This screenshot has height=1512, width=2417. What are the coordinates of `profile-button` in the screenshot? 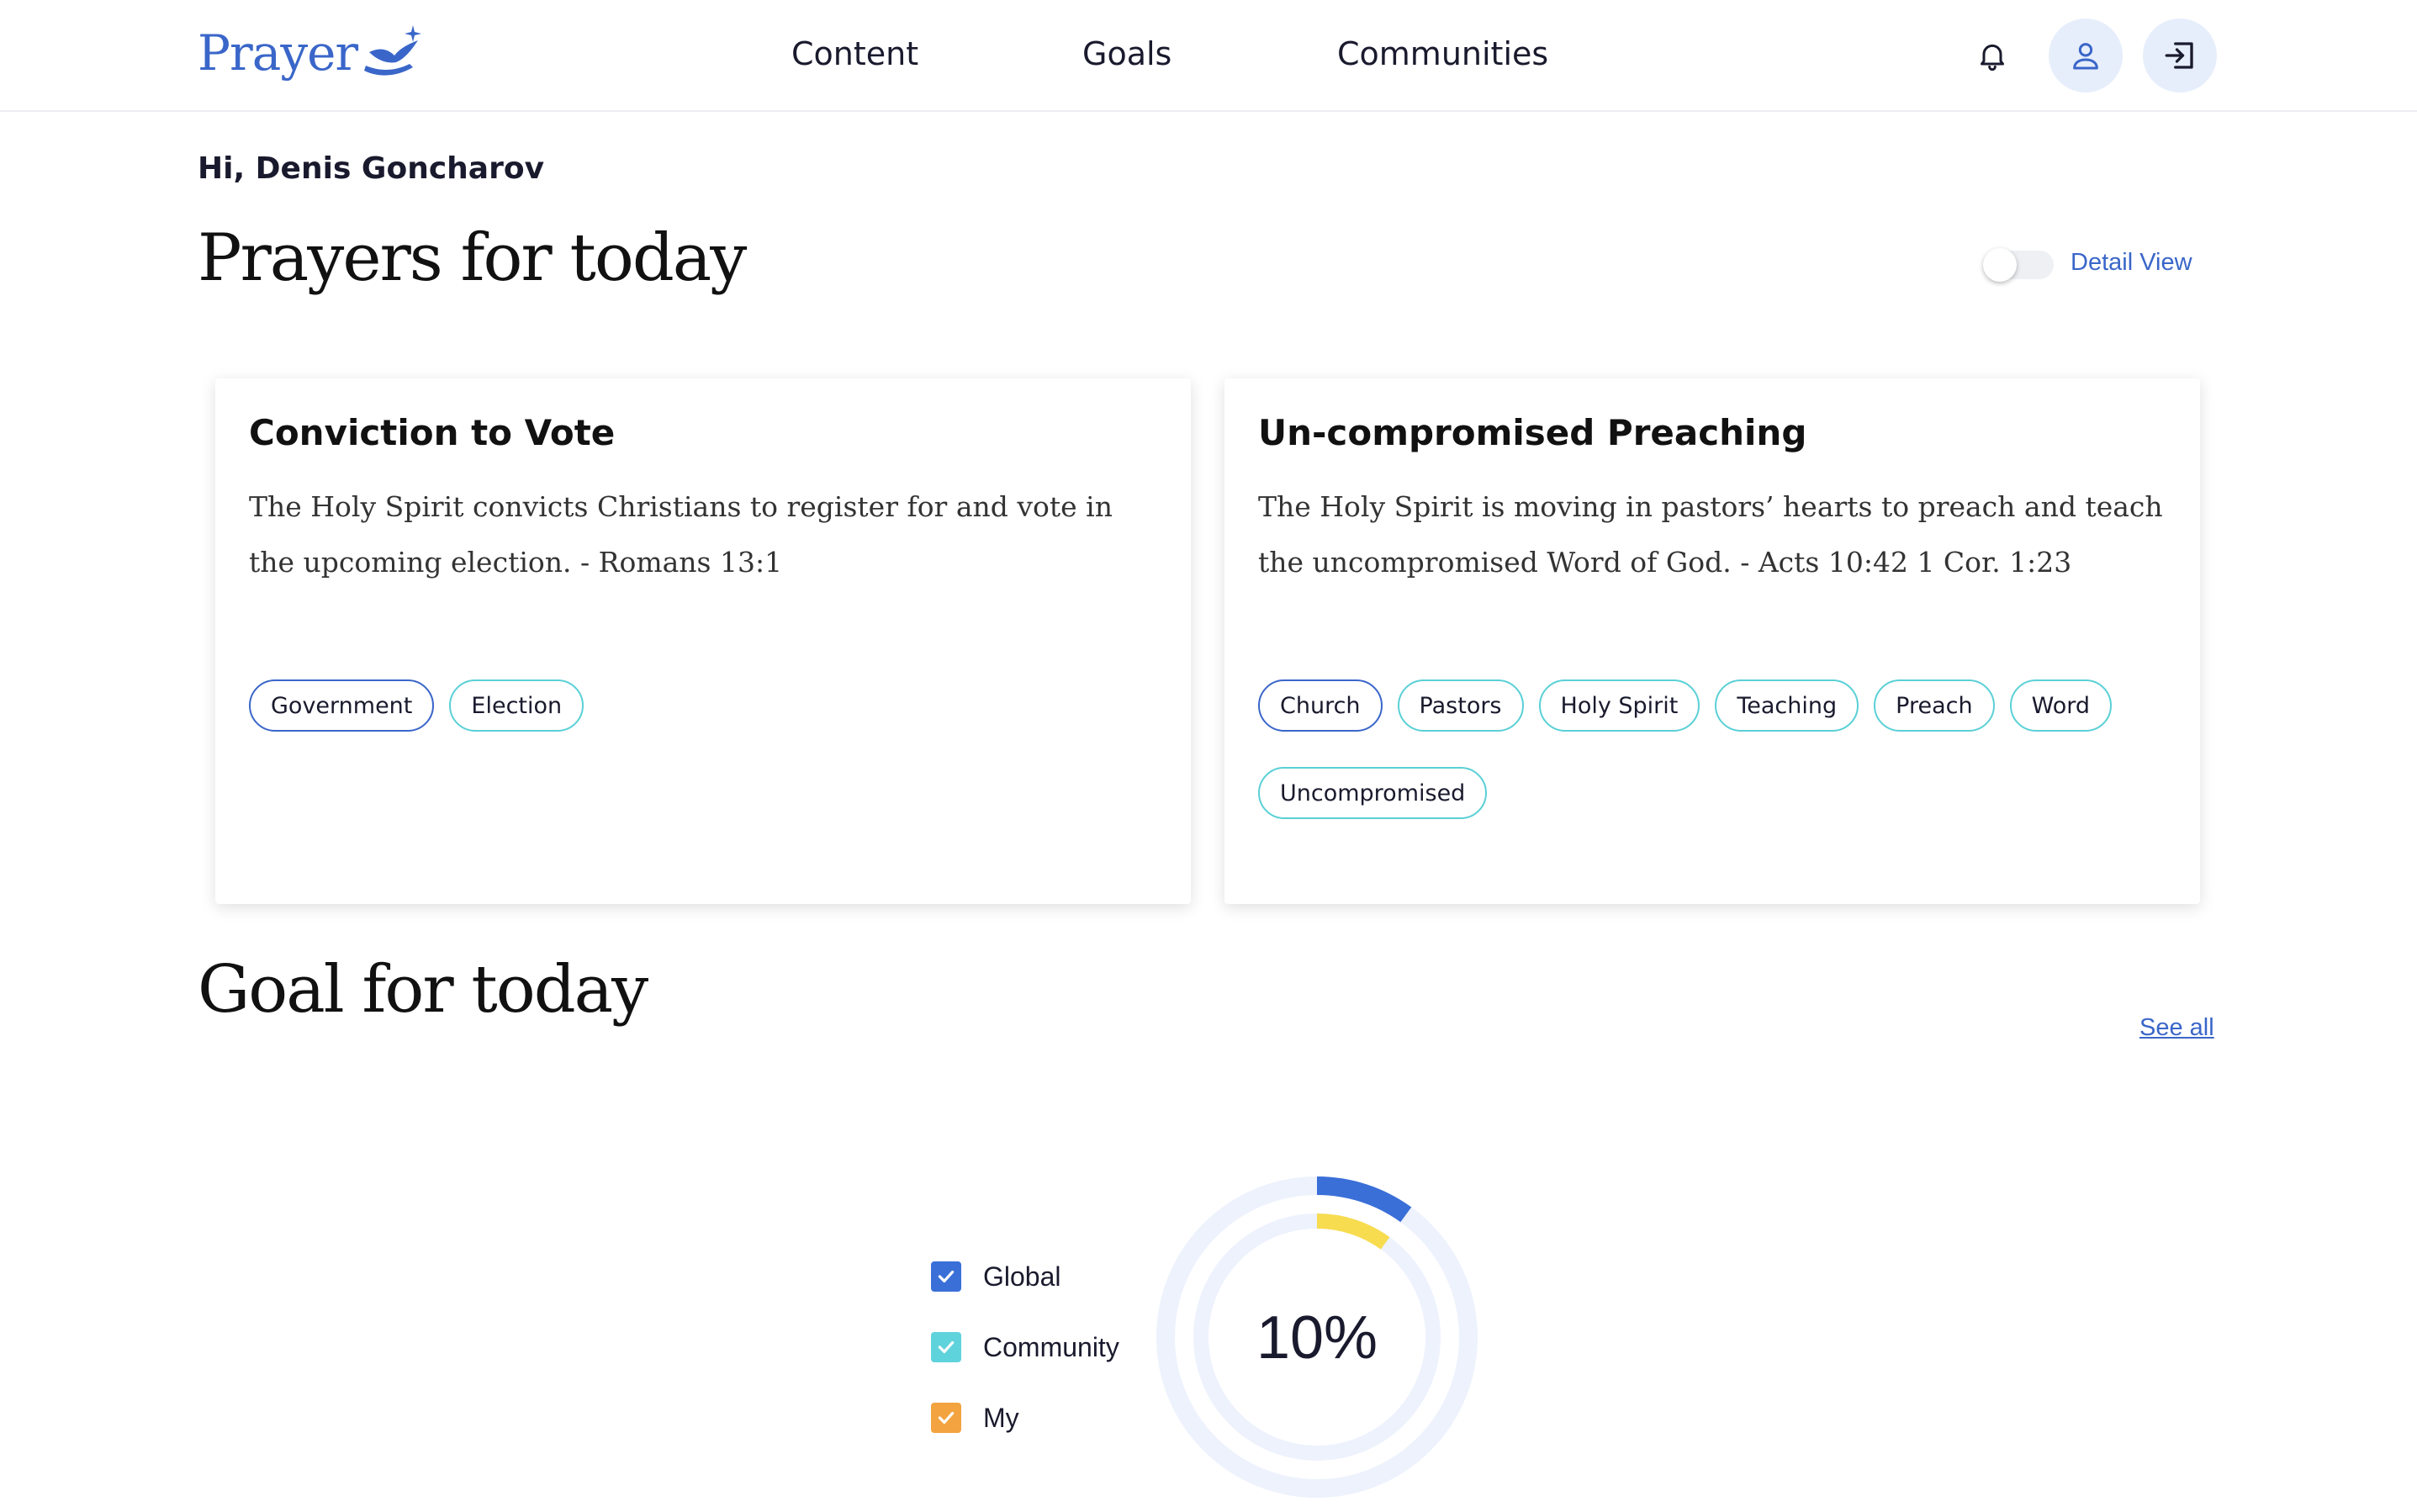 It's located at (2086, 56).